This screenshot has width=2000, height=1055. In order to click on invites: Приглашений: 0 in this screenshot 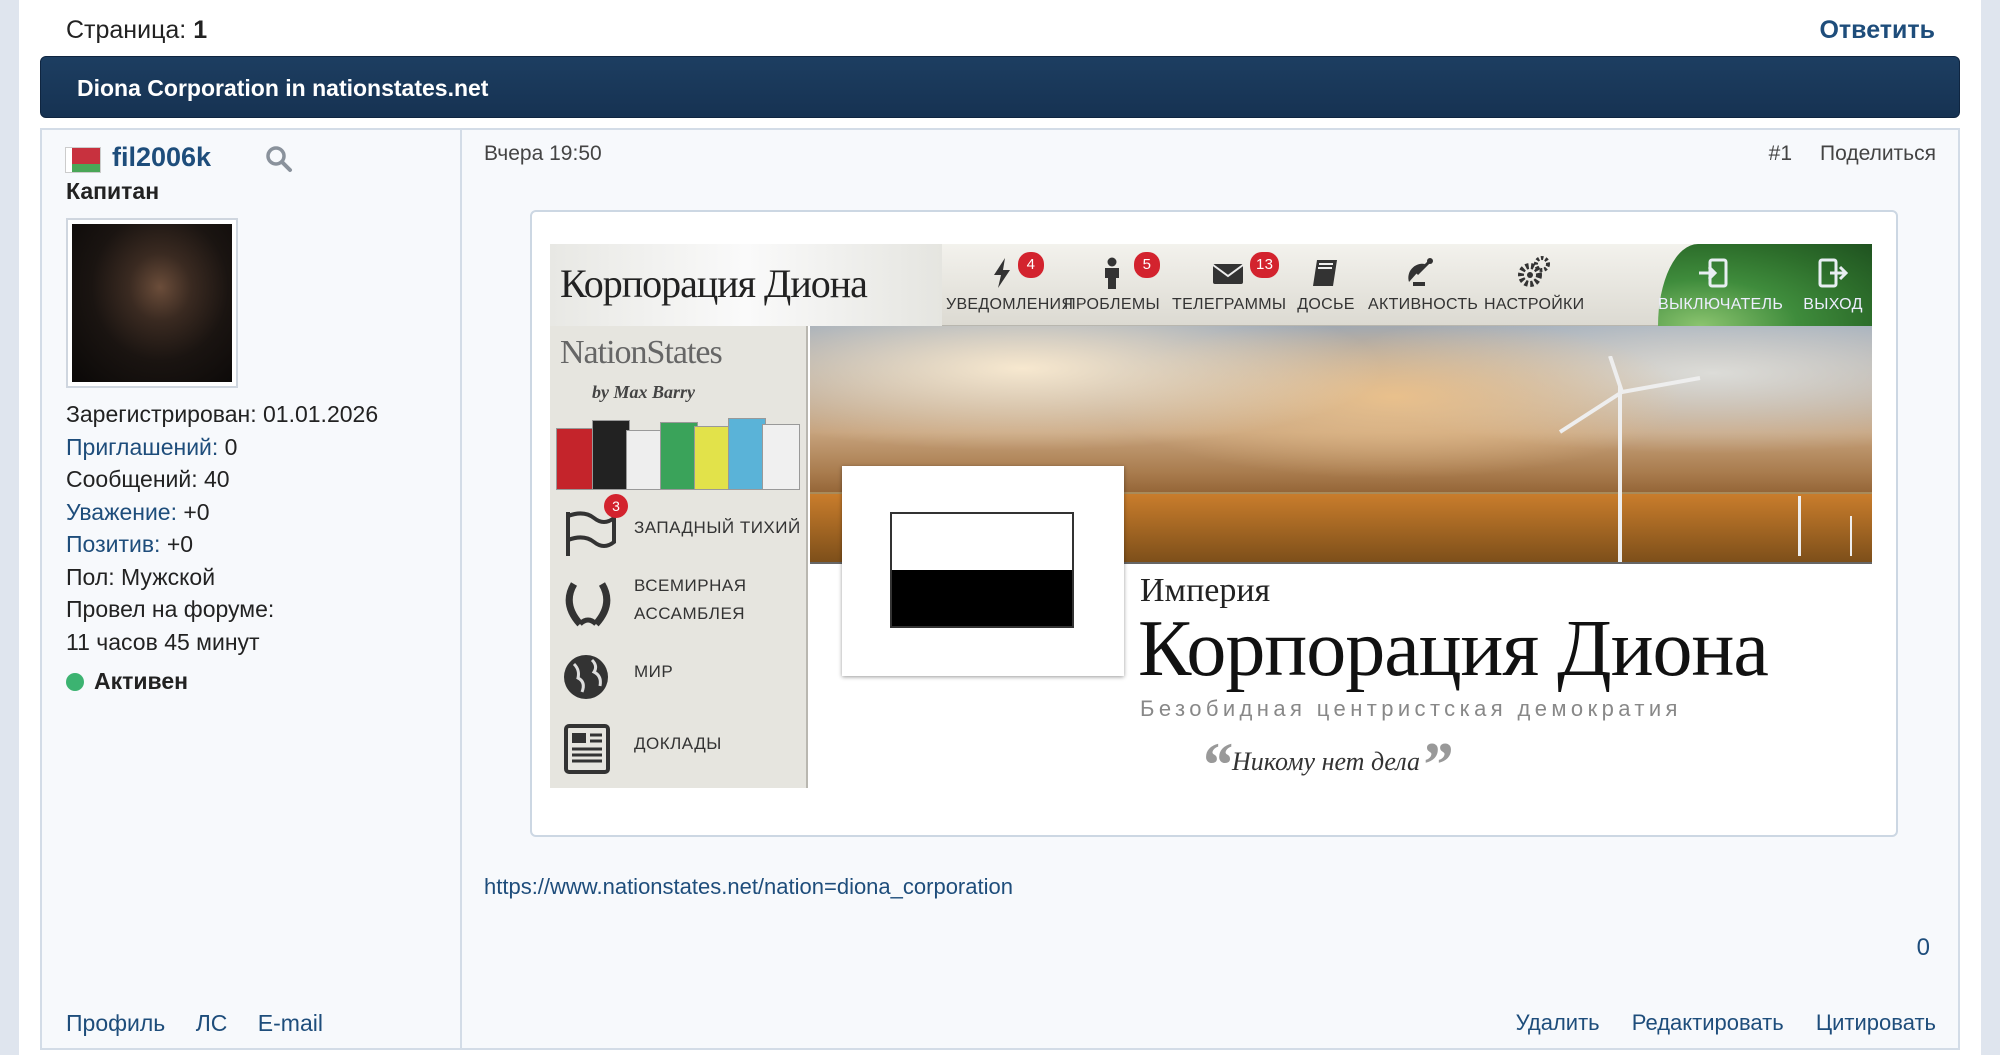, I will do `click(152, 446)`.